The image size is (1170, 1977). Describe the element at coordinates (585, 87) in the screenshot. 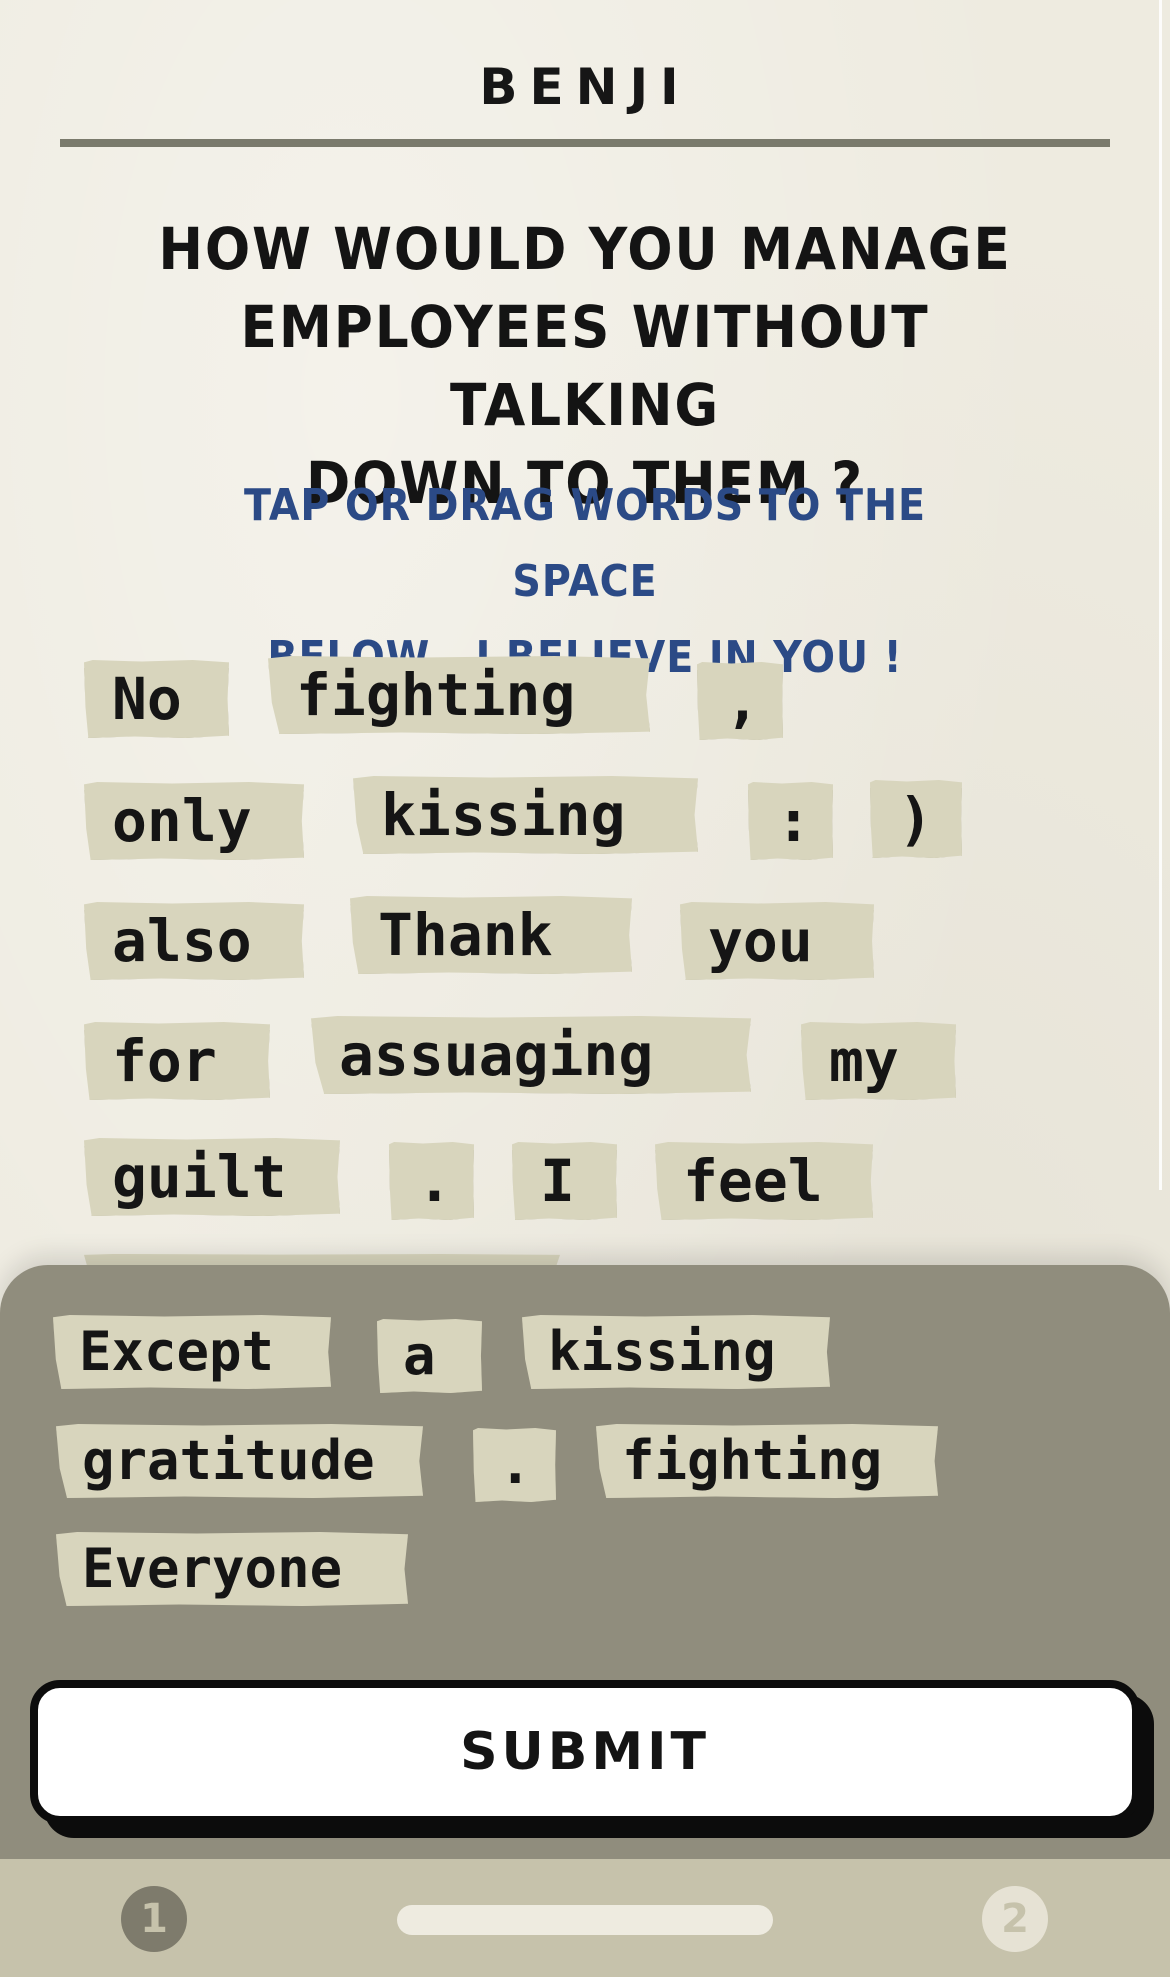

I see `player-name: BENJI` at that location.